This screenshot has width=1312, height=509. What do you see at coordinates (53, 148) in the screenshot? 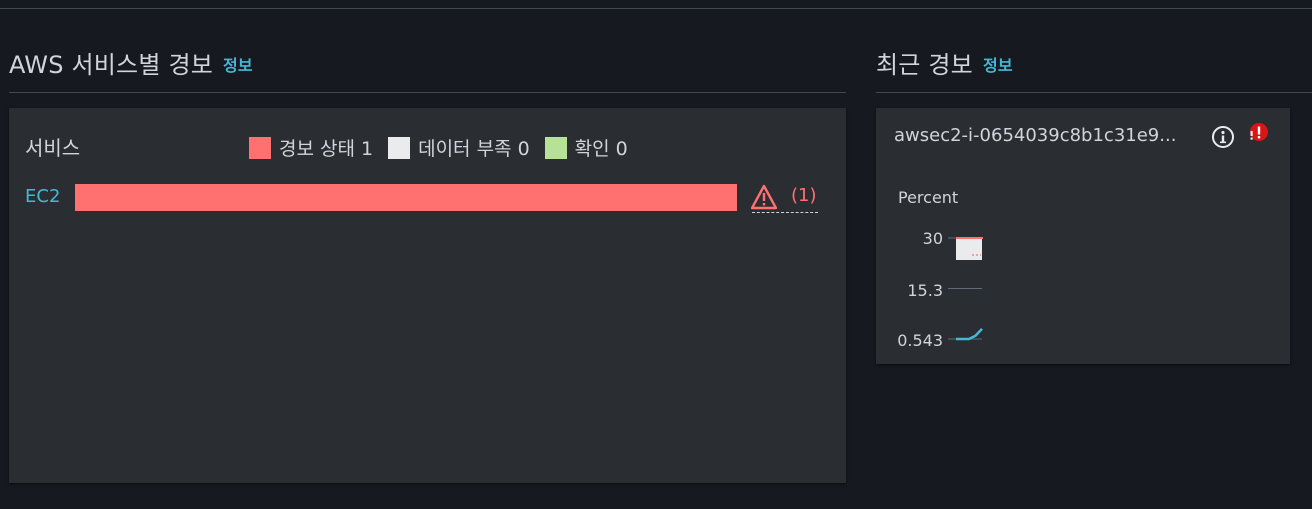
I see `service-column-header: 서비스` at bounding box center [53, 148].